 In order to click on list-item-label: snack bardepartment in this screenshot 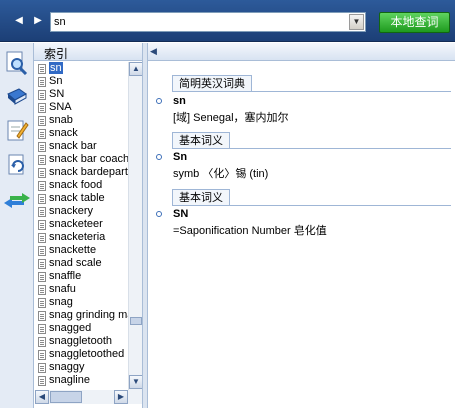, I will do `click(88, 172)`.